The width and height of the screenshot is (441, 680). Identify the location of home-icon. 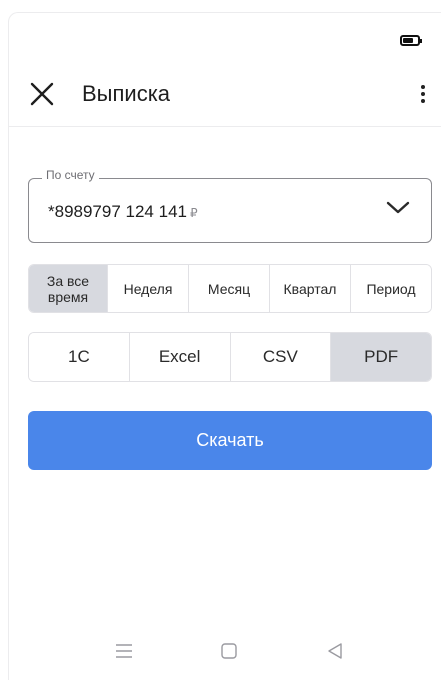
(229, 651).